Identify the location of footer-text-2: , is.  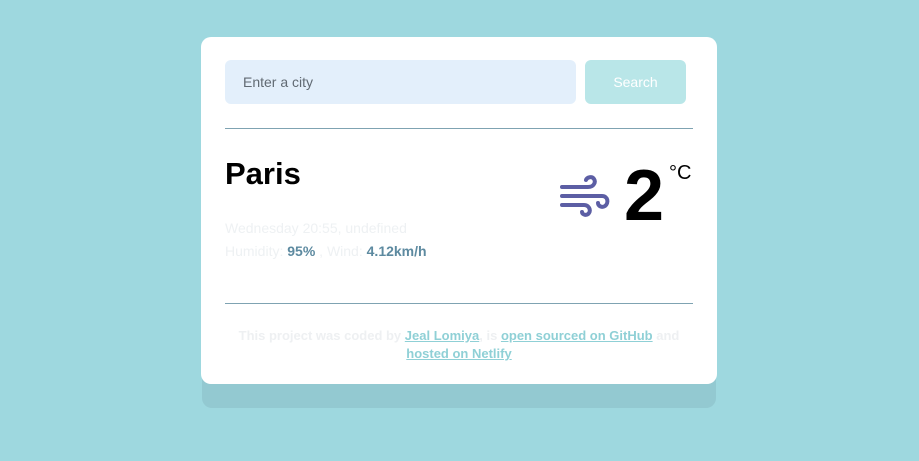
(488, 335).